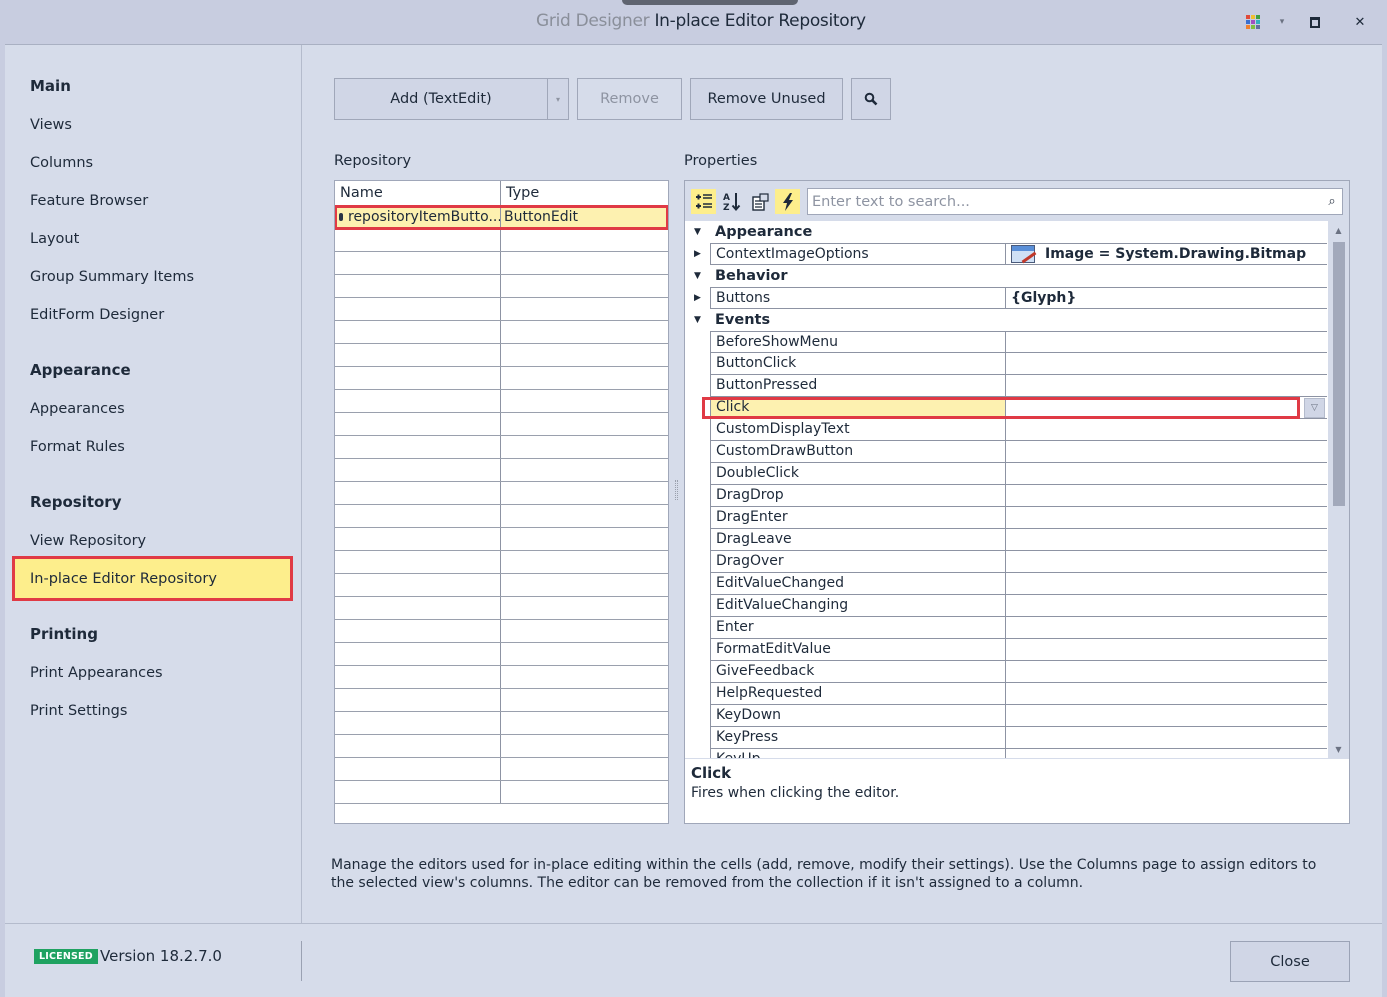  Describe the element at coordinates (1360, 22) in the screenshot. I see `close-window-button: ✕` at that location.